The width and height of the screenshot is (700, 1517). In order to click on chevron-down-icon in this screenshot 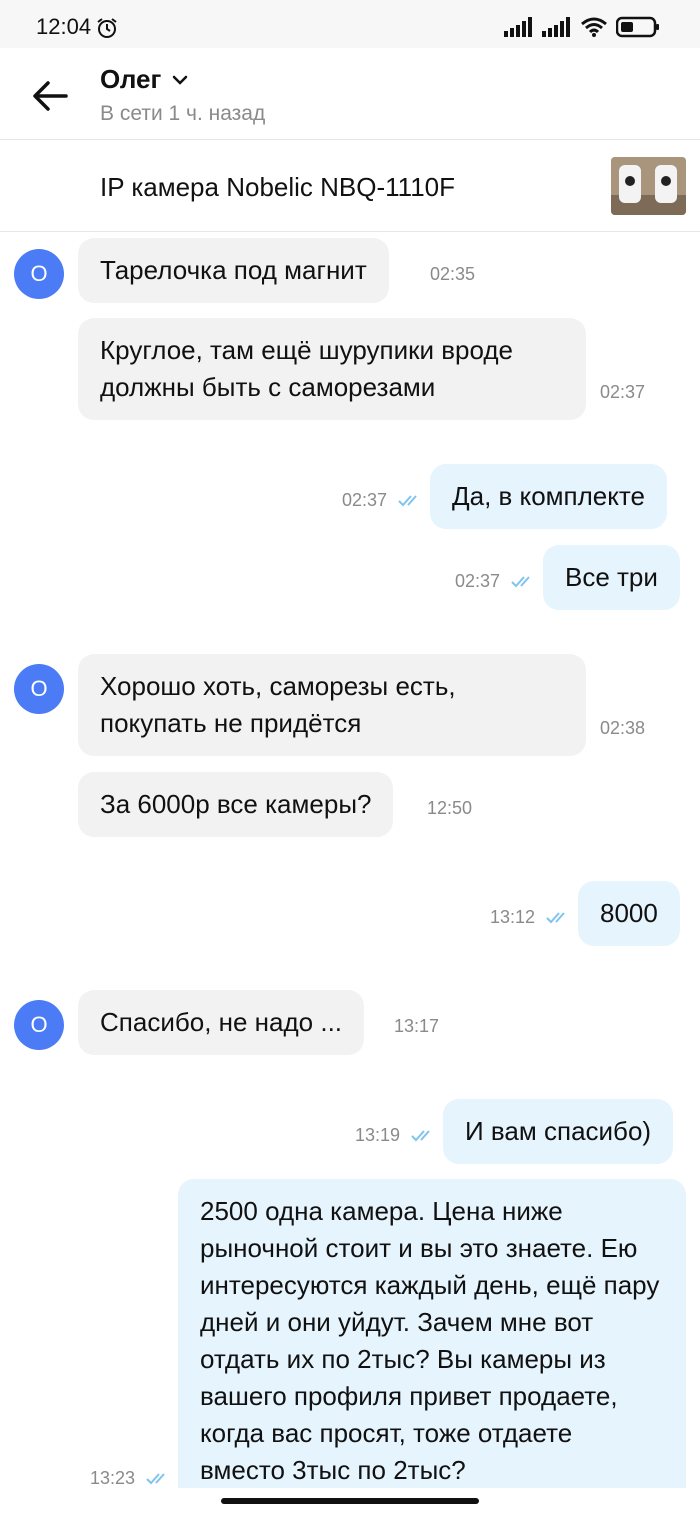, I will do `click(180, 80)`.